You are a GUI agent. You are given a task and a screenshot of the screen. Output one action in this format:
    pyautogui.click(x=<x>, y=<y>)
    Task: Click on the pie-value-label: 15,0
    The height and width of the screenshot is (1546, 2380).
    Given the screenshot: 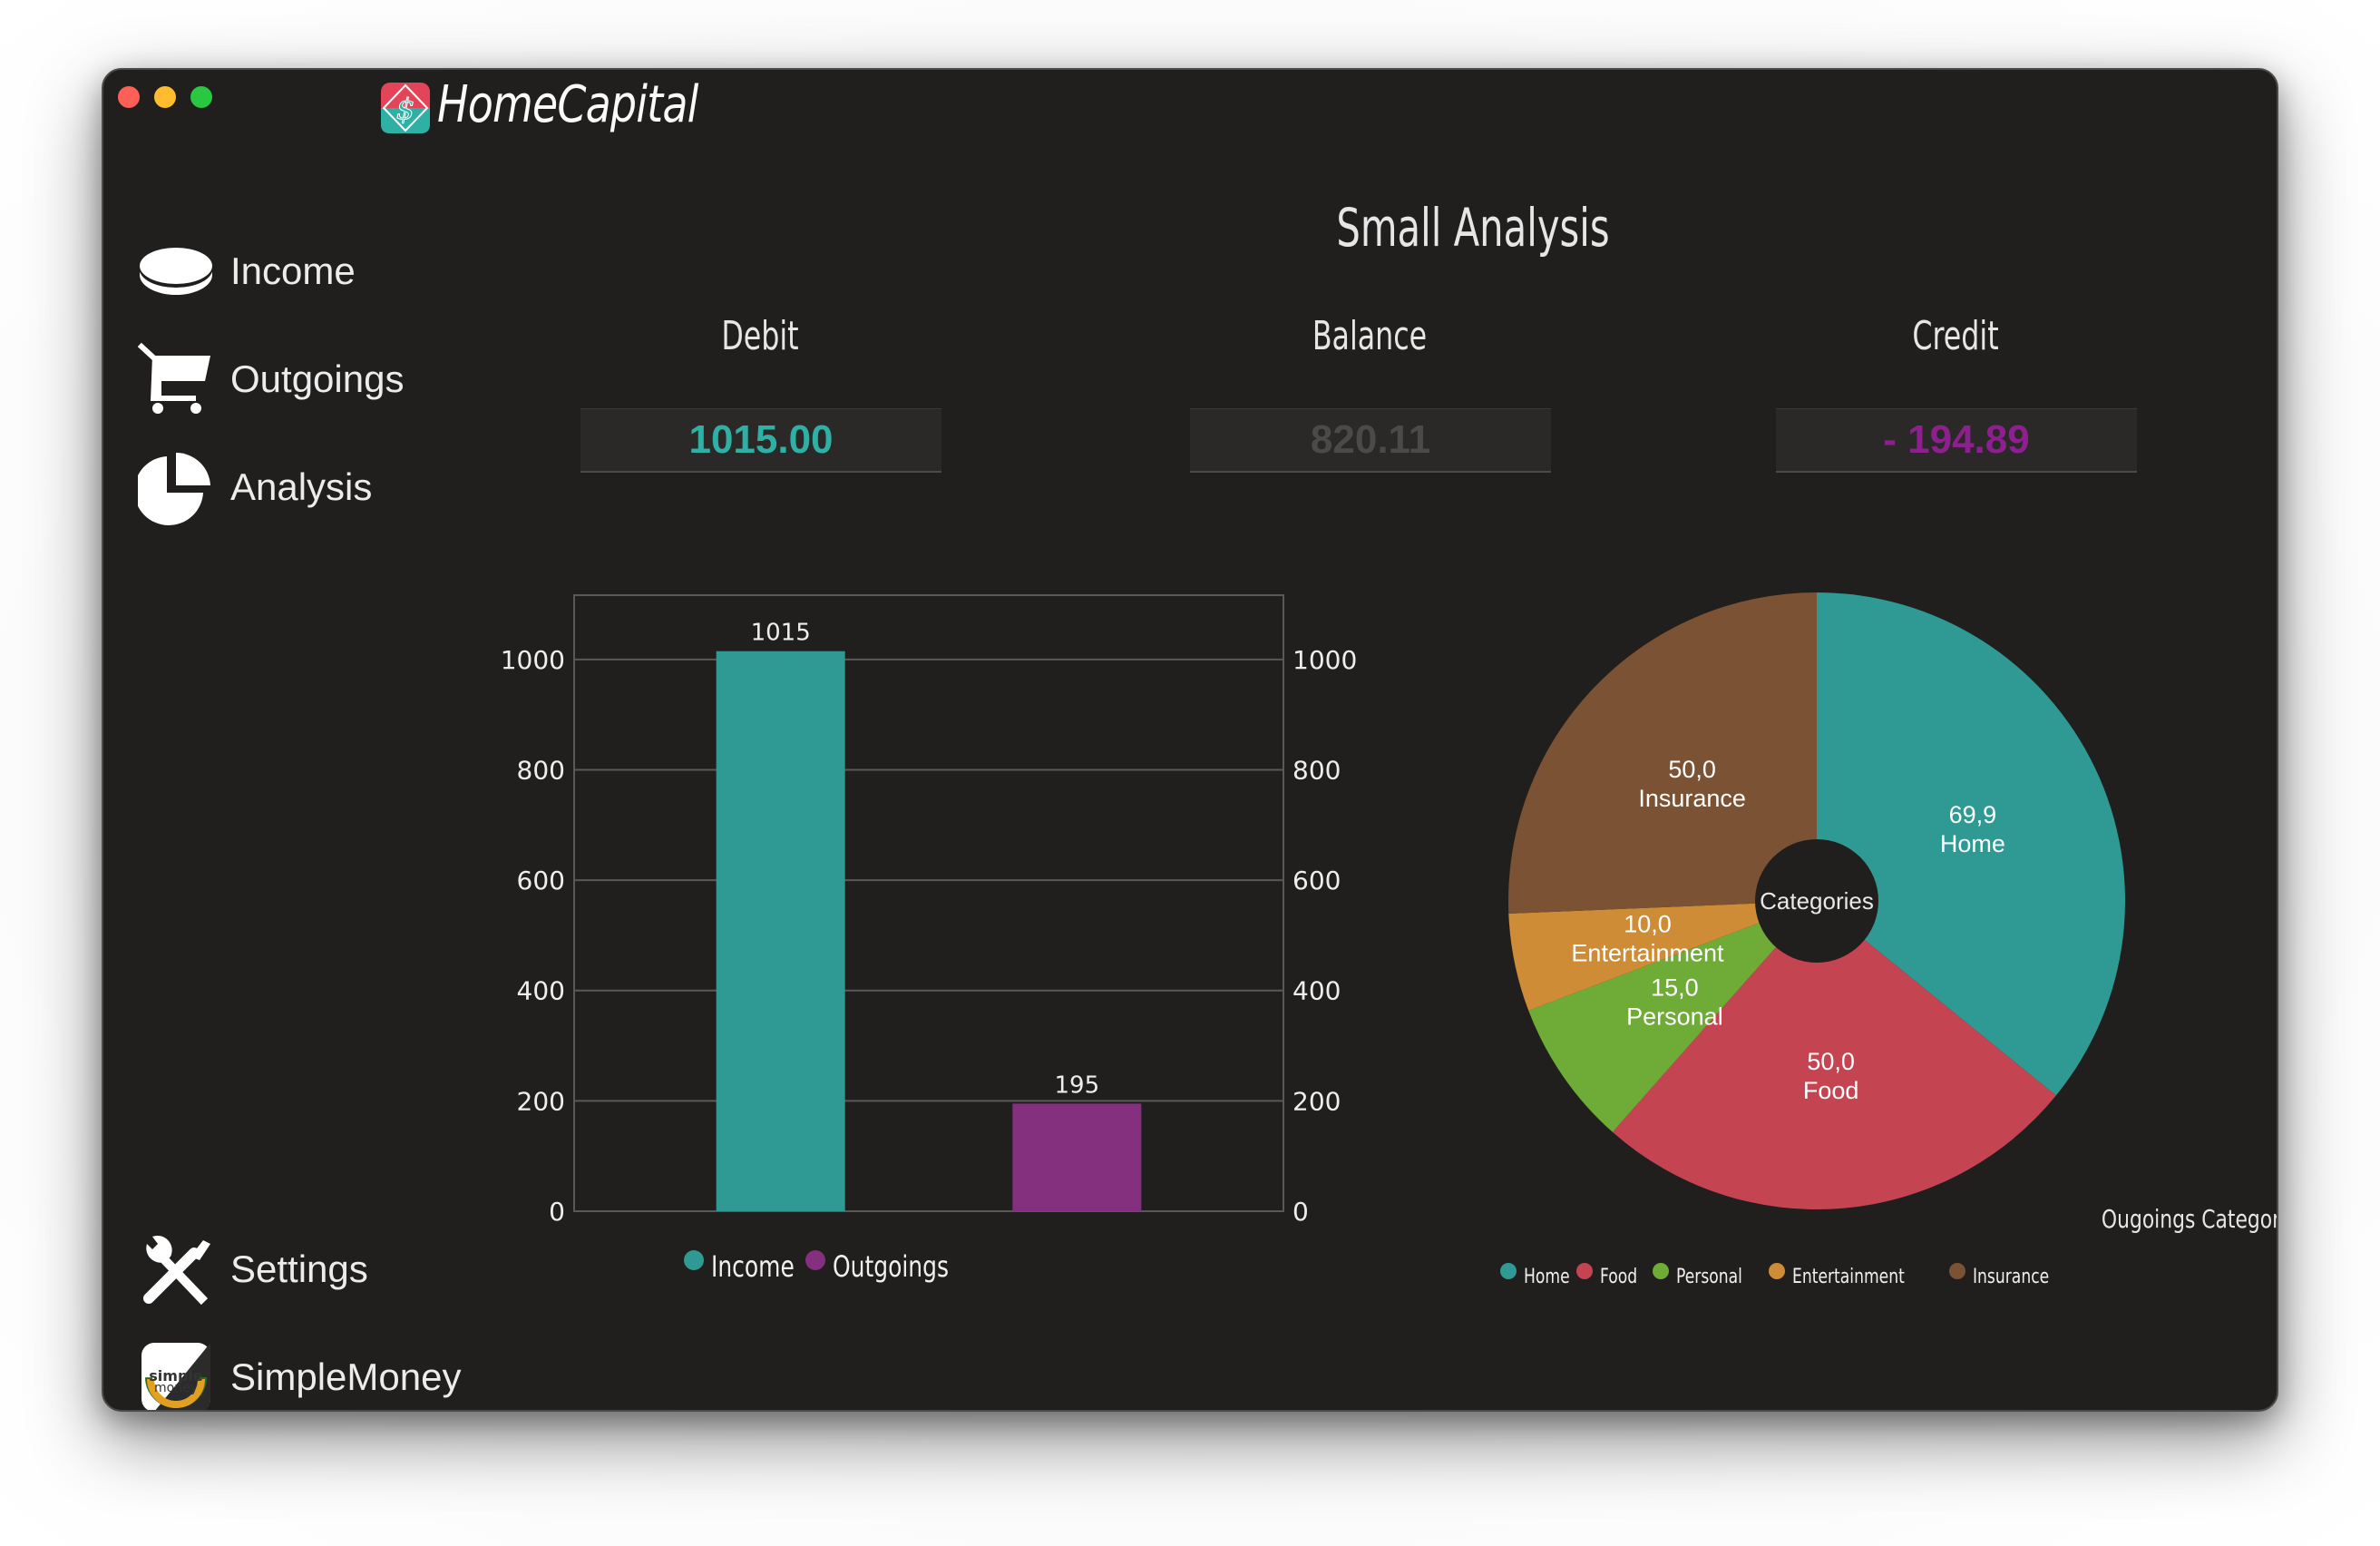 What is the action you would take?
    pyautogui.click(x=1675, y=988)
    